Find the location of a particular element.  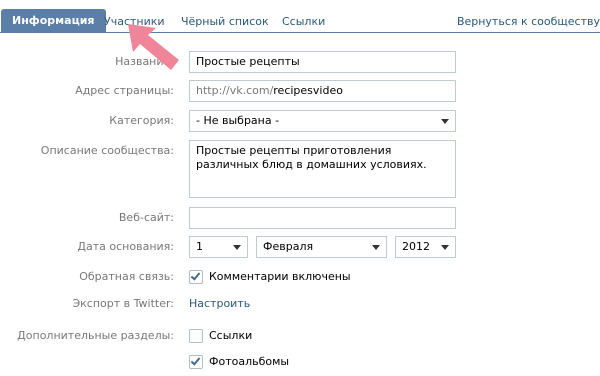

albums-checkbox is located at coordinates (196, 362).